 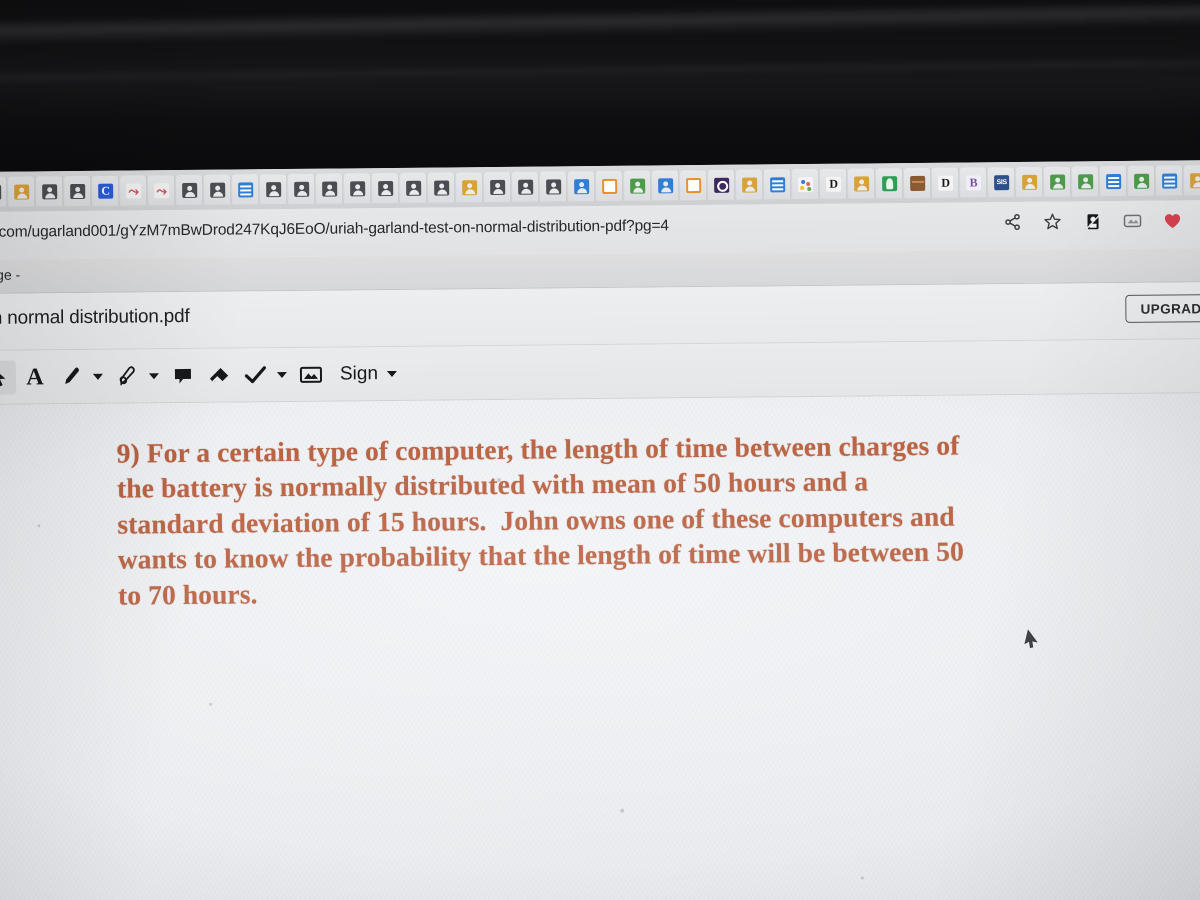 What do you see at coordinates (600, 71) in the screenshot?
I see `bezel-sheen-secondary` at bounding box center [600, 71].